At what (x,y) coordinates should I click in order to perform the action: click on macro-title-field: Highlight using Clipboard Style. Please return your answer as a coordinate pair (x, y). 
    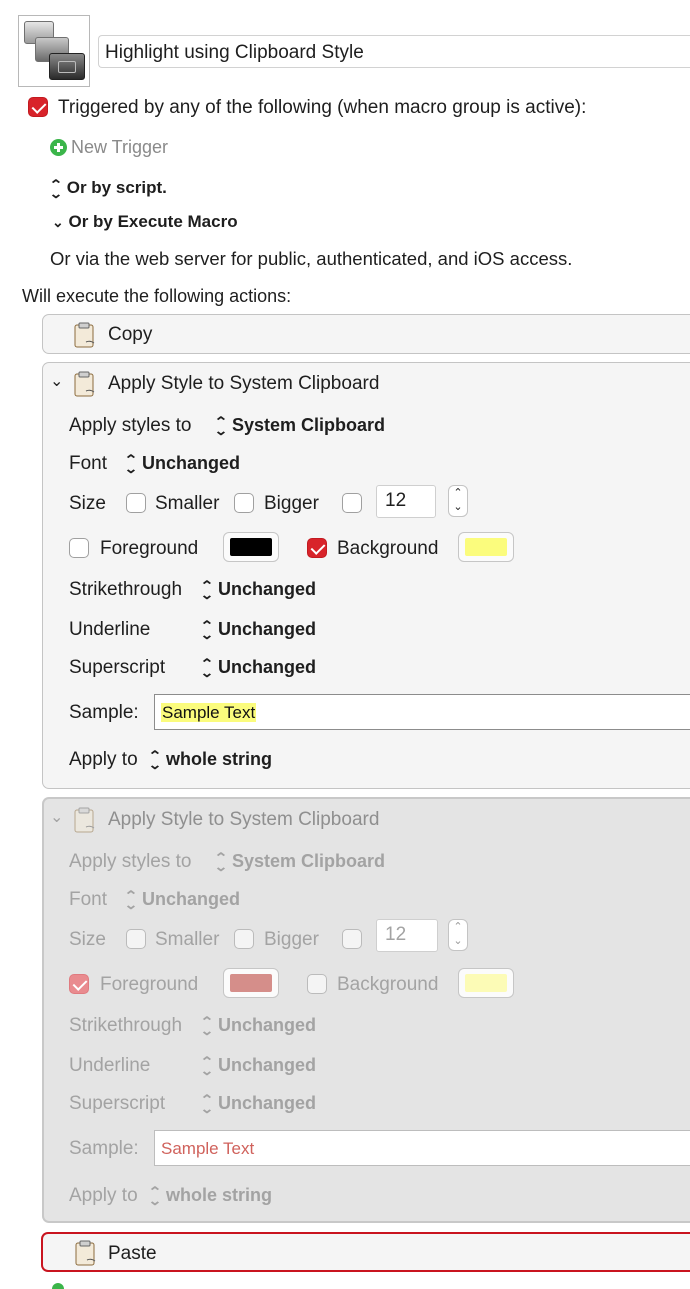
    Looking at the image, I should click on (394, 51).